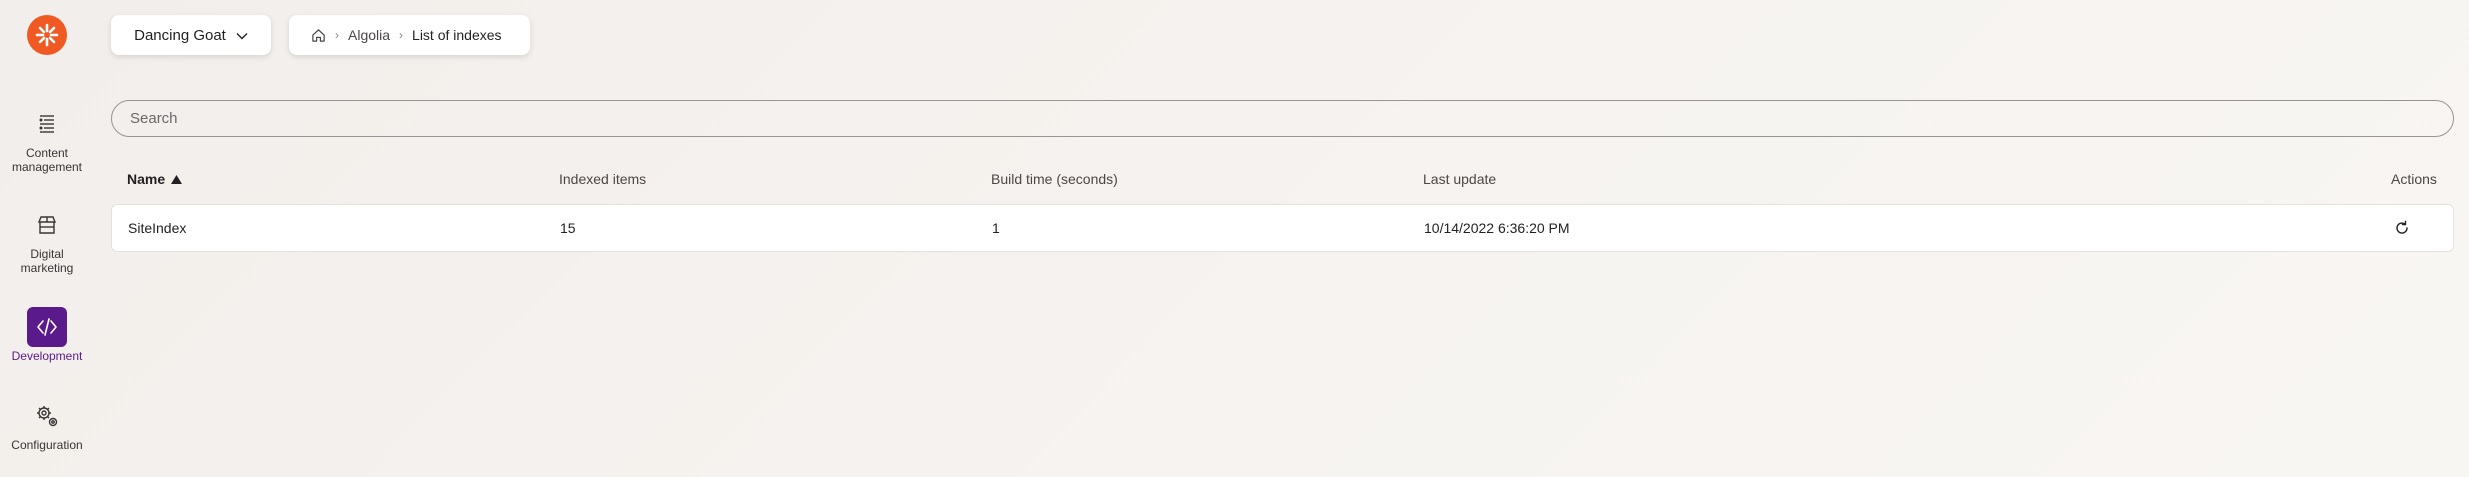 The width and height of the screenshot is (2469, 477). Describe the element at coordinates (996, 228) in the screenshot. I see `cell-build-time: 1` at that location.